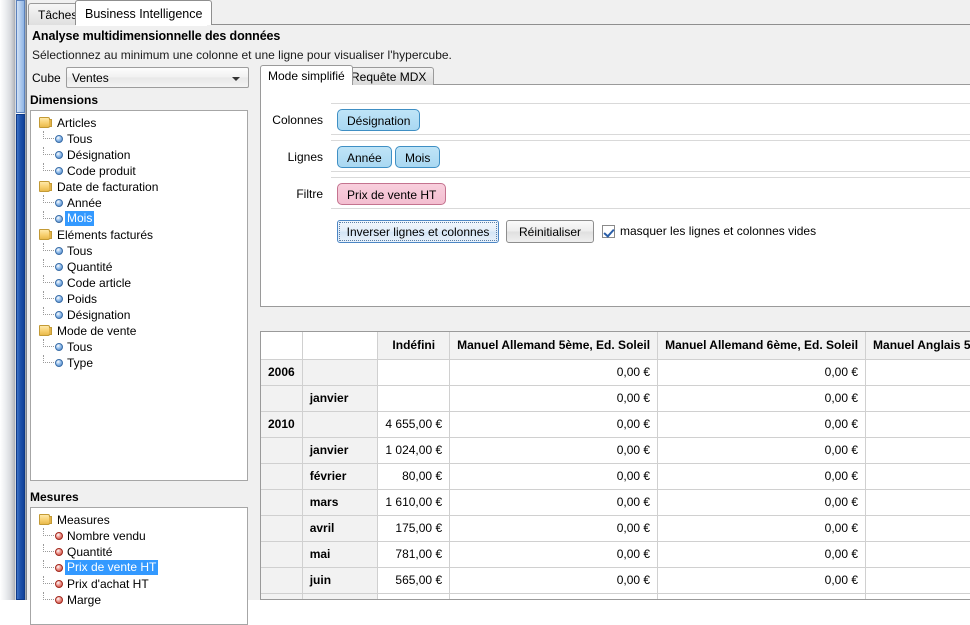 This screenshot has height=625, width=970. What do you see at coordinates (139, 171) in the screenshot?
I see `dimension-node: Code produit` at bounding box center [139, 171].